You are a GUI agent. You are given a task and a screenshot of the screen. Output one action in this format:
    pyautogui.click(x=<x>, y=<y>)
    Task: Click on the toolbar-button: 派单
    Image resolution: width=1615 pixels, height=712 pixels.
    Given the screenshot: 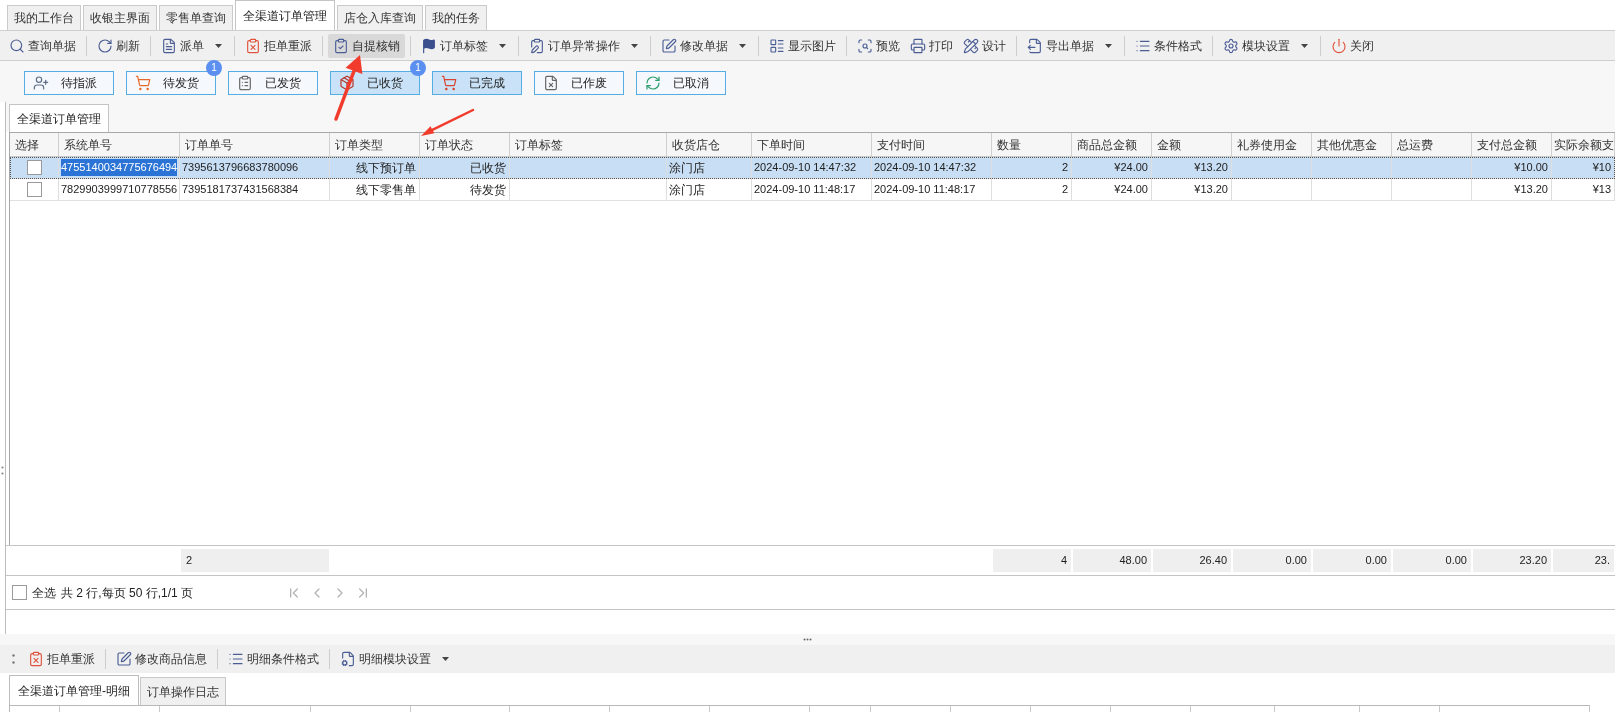 What is the action you would take?
    pyautogui.click(x=192, y=45)
    